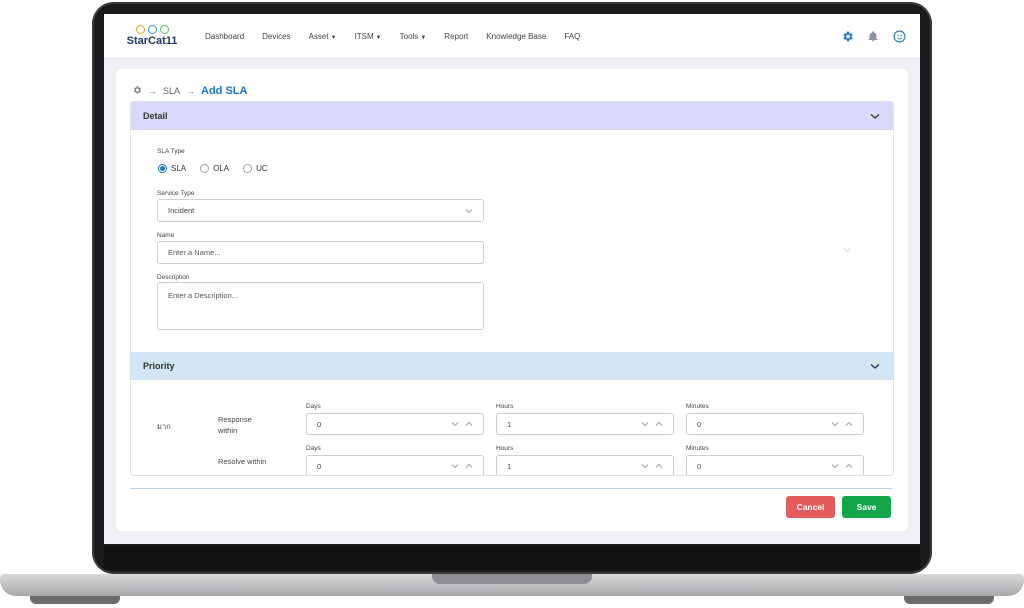 This screenshot has height=608, width=1024. What do you see at coordinates (224, 91) in the screenshot?
I see `page-title: Add SLA` at bounding box center [224, 91].